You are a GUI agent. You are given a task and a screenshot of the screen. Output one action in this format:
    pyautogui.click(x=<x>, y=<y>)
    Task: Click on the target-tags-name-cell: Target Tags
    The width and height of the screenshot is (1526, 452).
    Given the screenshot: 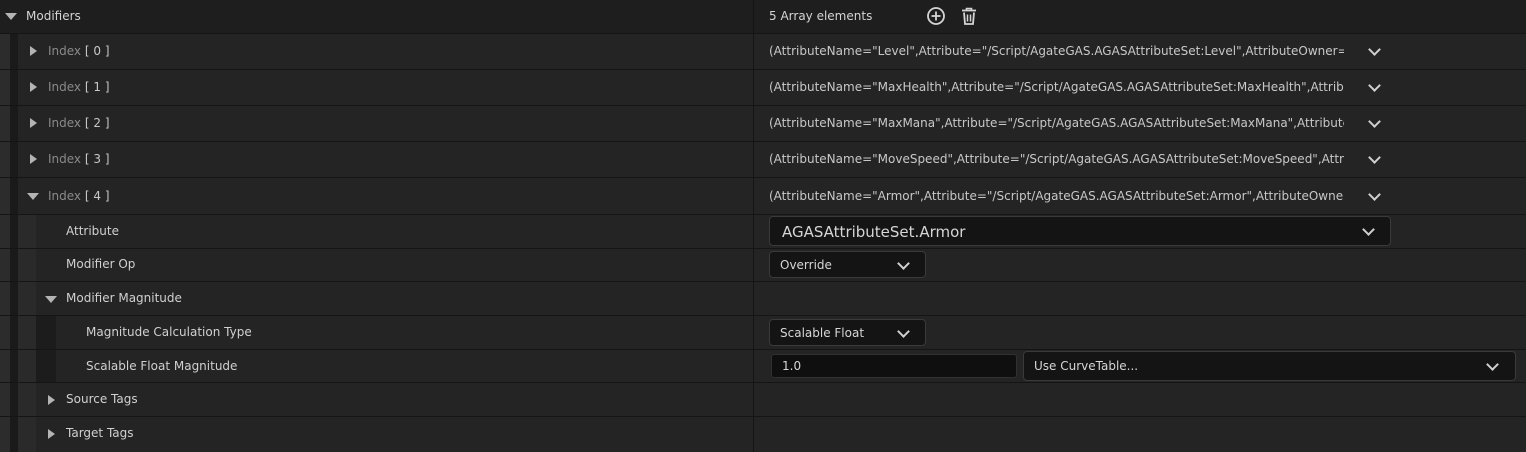 What is the action you would take?
    pyautogui.click(x=376, y=434)
    